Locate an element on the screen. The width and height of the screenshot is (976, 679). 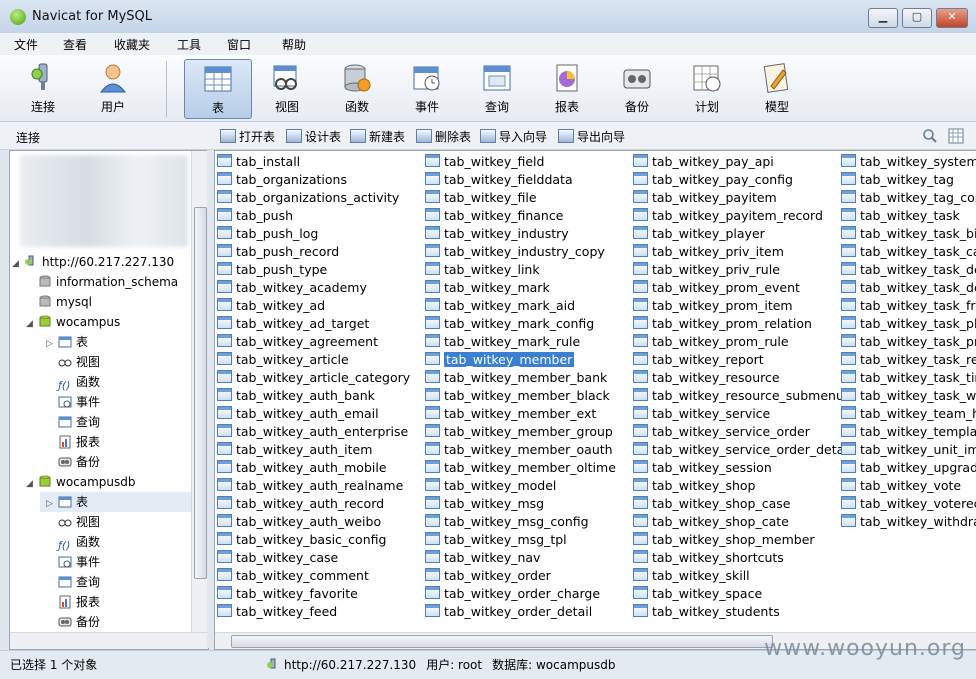
table-item: tab_witkey_auth_mobile is located at coordinates (313, 468).